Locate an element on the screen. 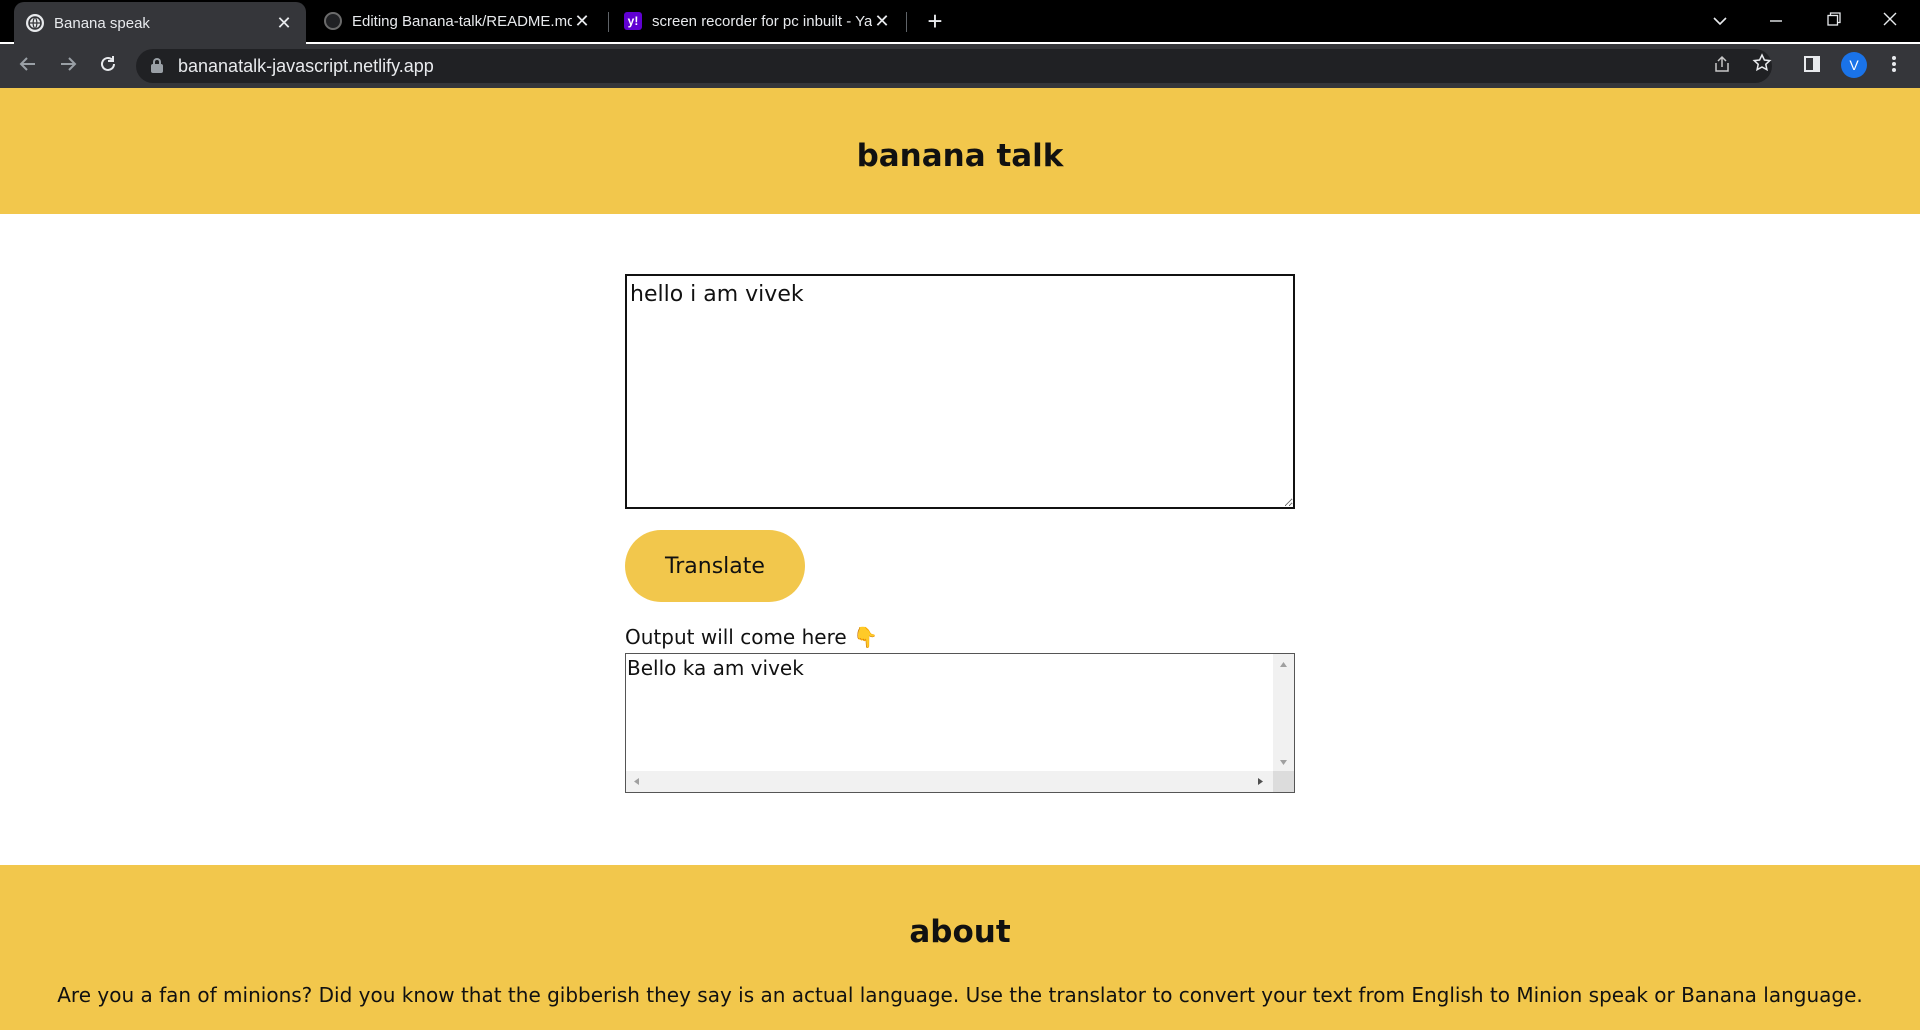 The height and width of the screenshot is (1030, 1920). more-menu-icon is located at coordinates (1894, 67).